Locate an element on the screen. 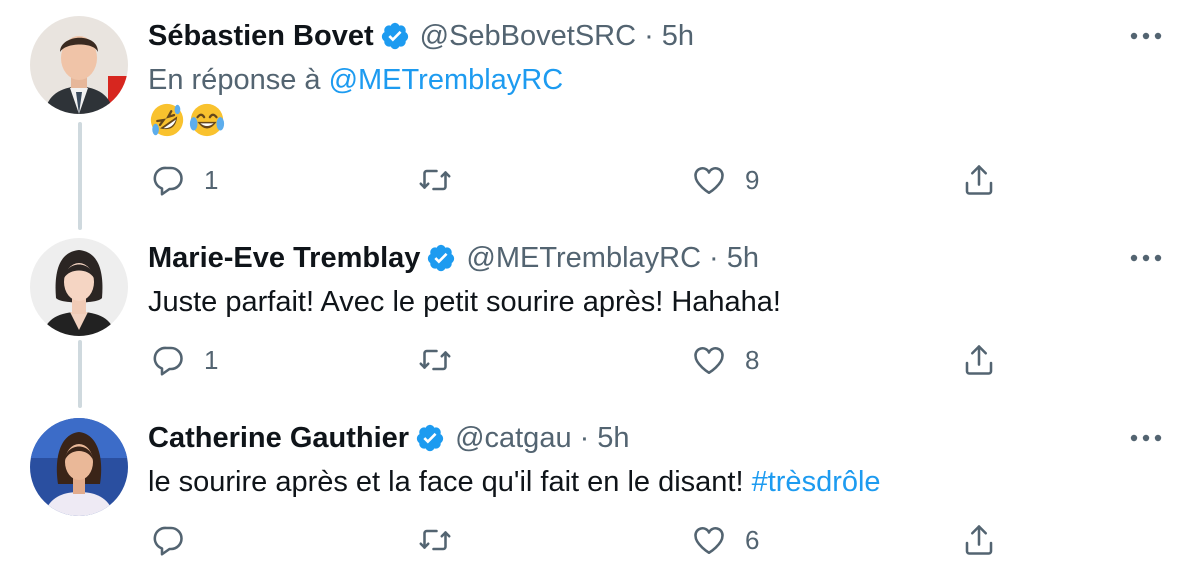 This screenshot has height=570, width=1190. like-button: 6 is located at coordinates (725, 540).